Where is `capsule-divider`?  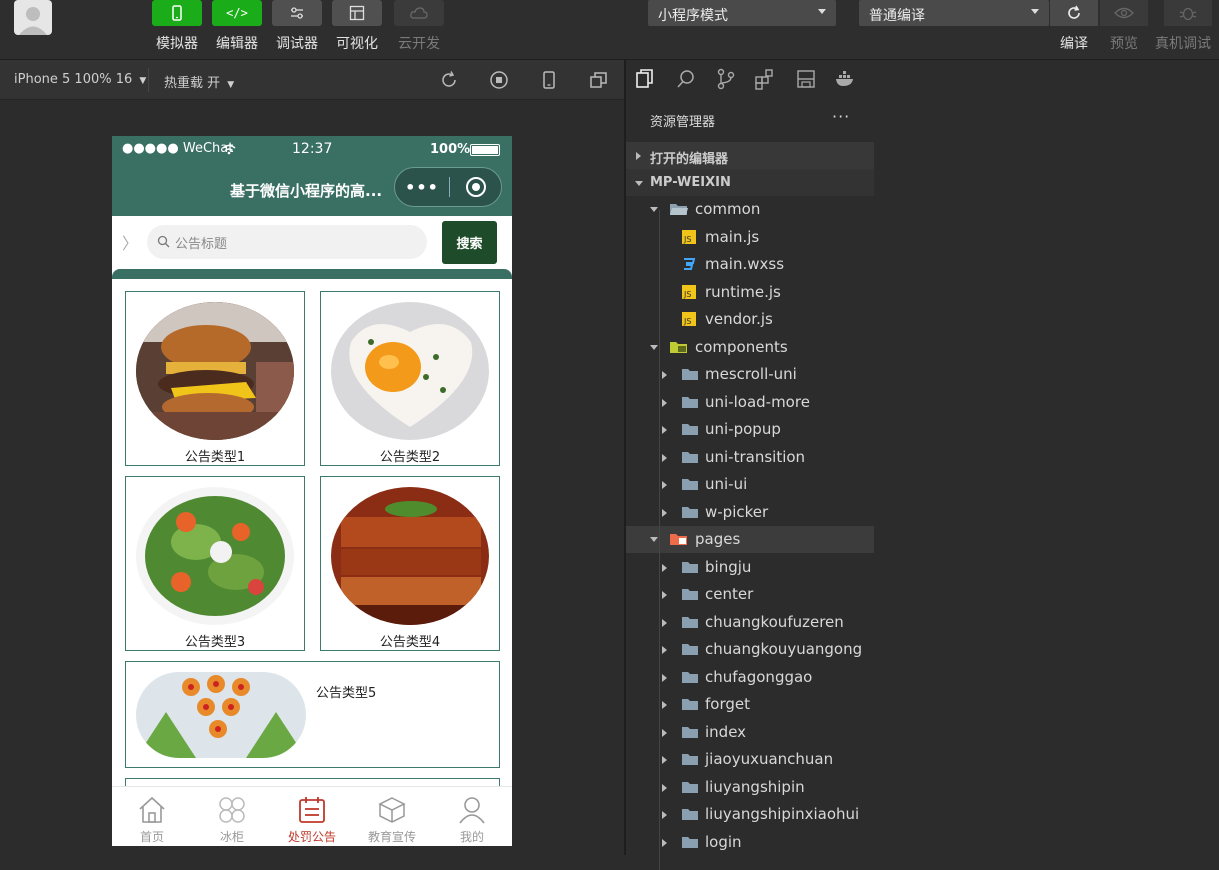
capsule-divider is located at coordinates (449, 187).